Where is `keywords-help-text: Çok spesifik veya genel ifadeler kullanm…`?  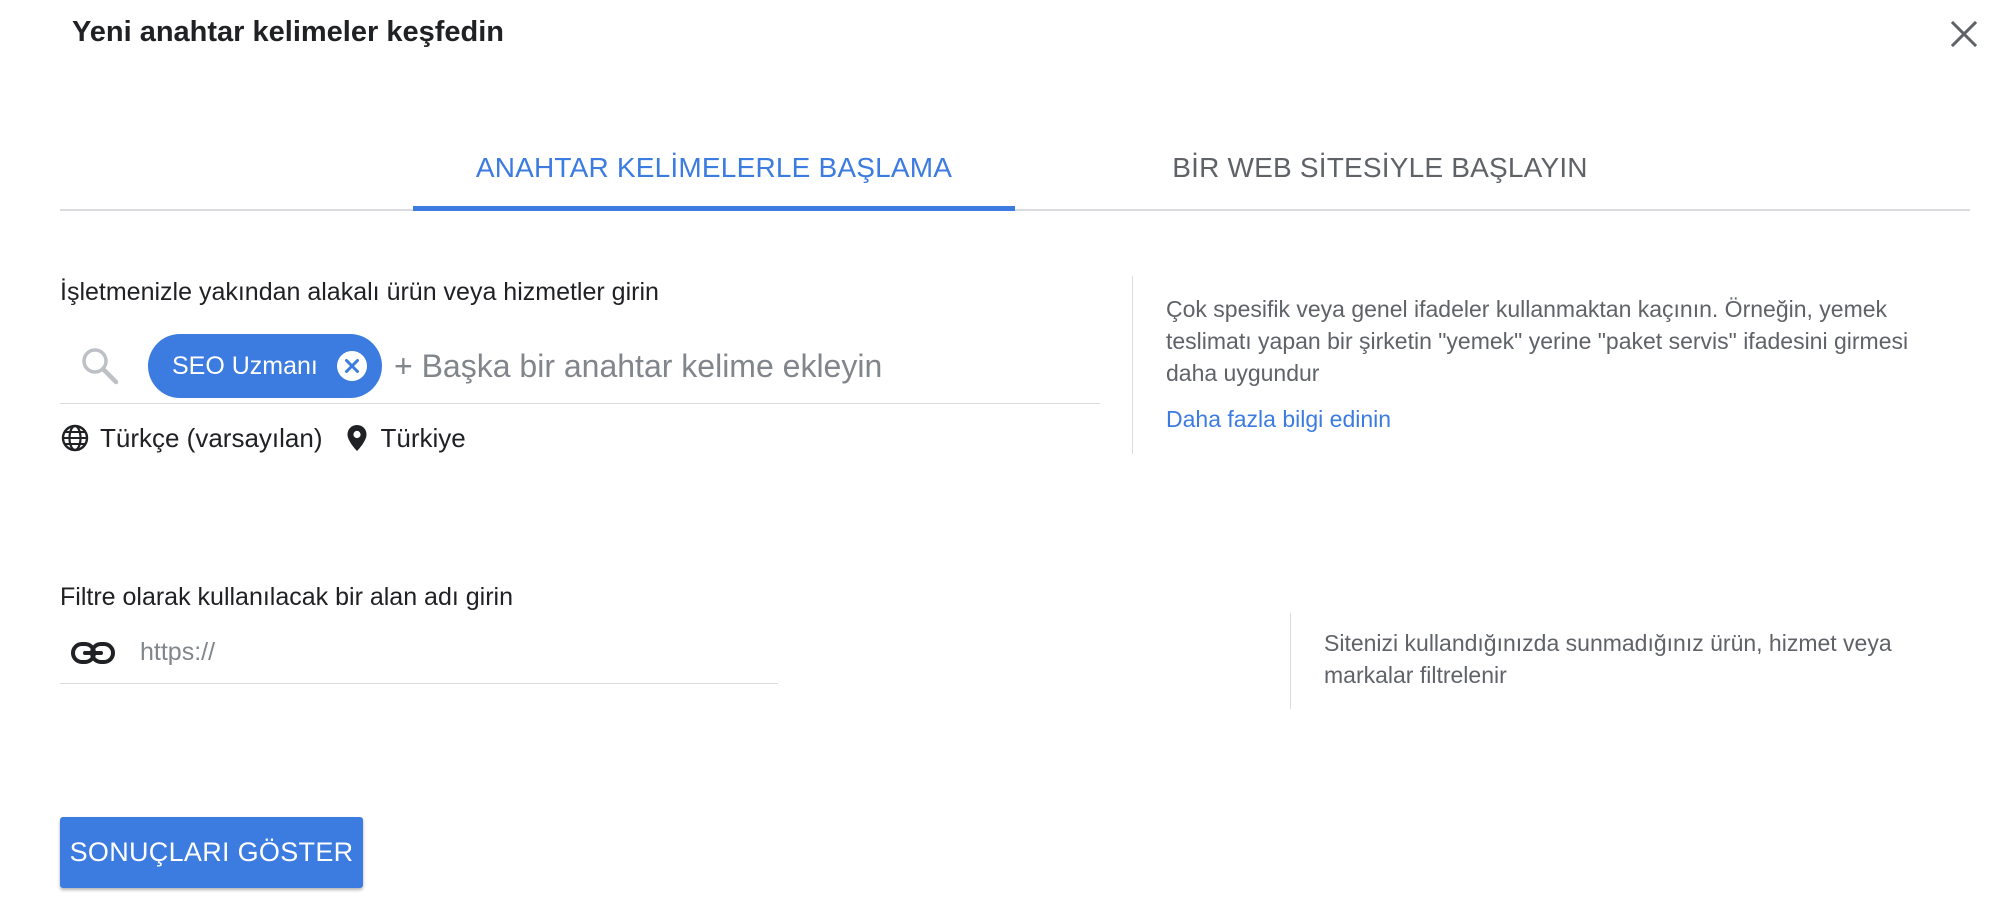
keywords-help-text: Çok spesifik veya genel ifadeler kullanm… is located at coordinates (1537, 341).